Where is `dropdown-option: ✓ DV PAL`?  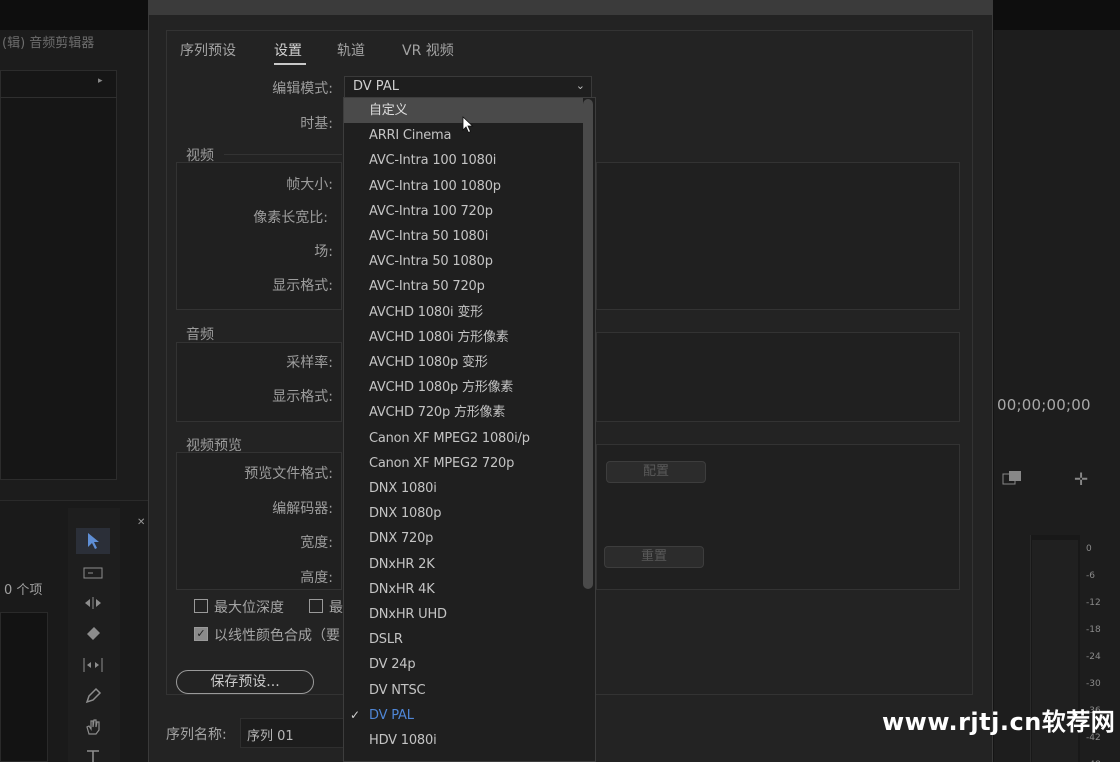
dropdown-option: ✓ DV PAL is located at coordinates (463, 715).